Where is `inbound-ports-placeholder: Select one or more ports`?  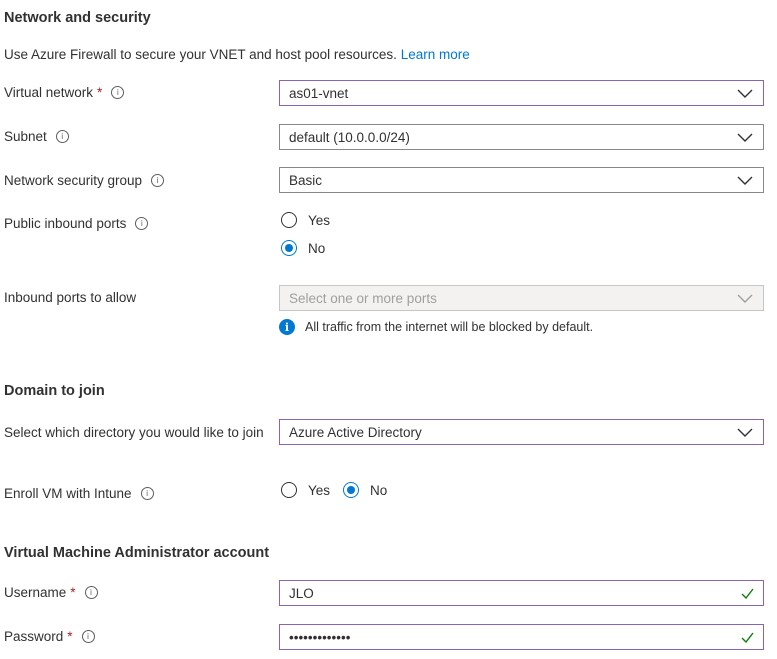 inbound-ports-placeholder: Select one or more ports is located at coordinates (363, 298).